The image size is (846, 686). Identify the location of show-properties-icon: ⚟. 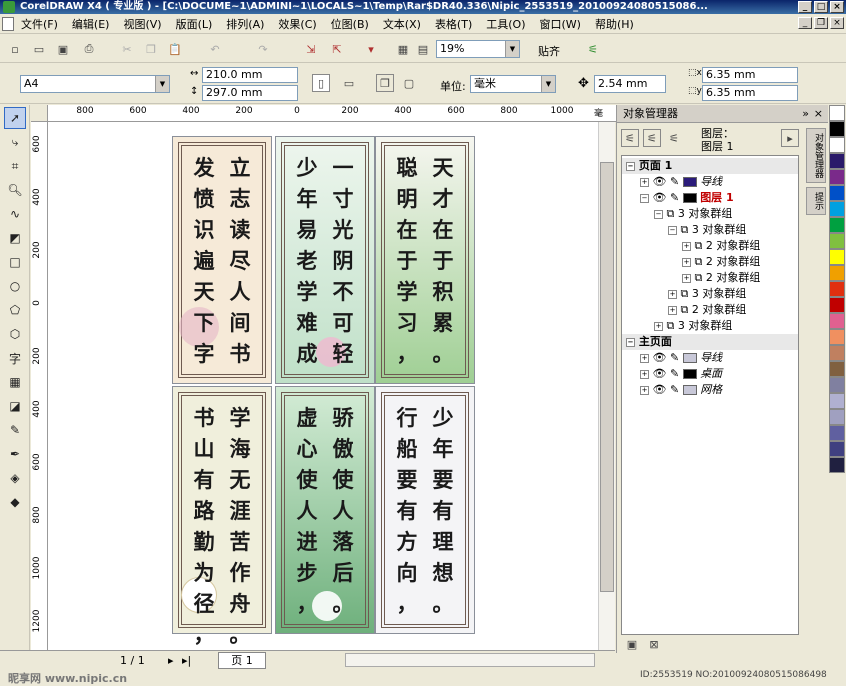
(630, 138).